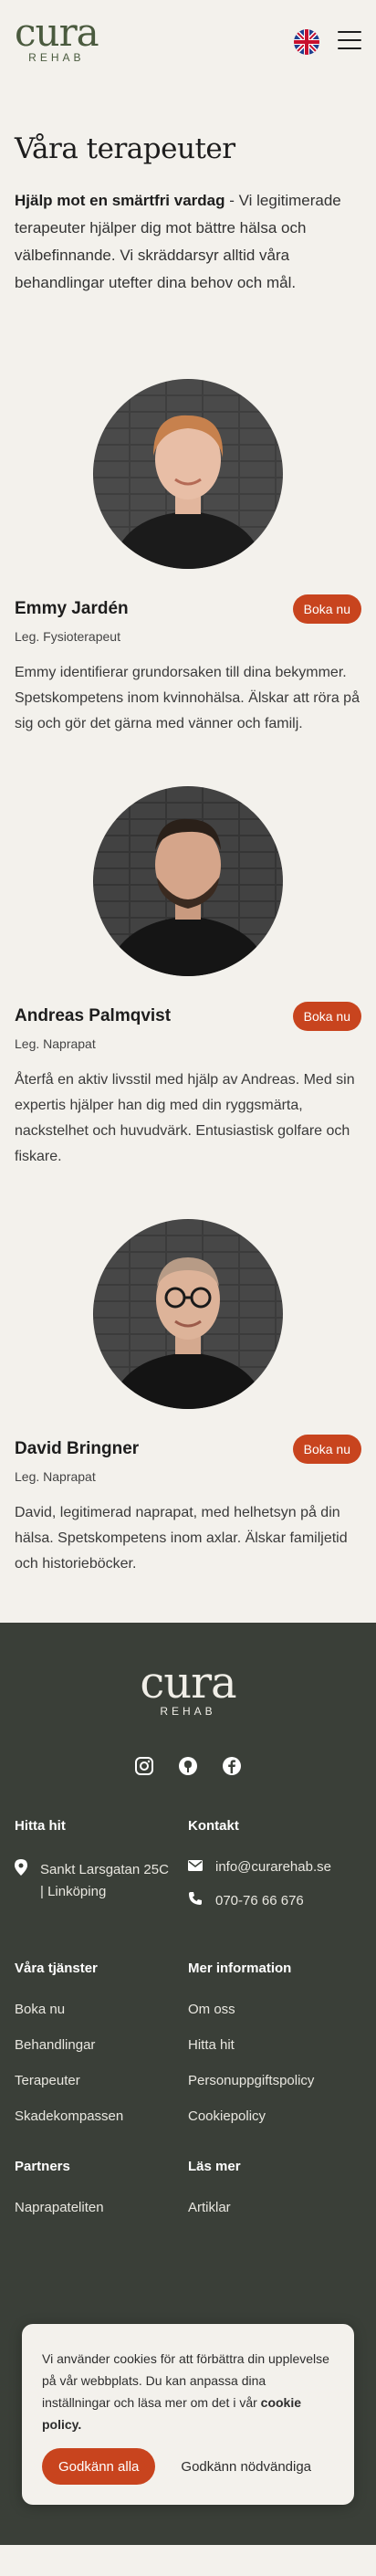 The image size is (376, 2576). What do you see at coordinates (188, 43) in the screenshot?
I see `site-header: cura REHAB` at bounding box center [188, 43].